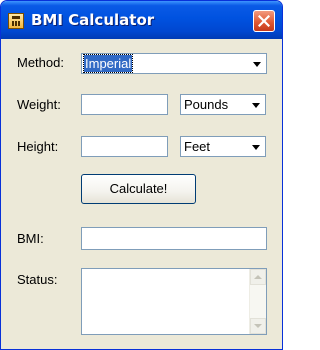  I want to click on method-selected-value: Imperial, so click(108, 63).